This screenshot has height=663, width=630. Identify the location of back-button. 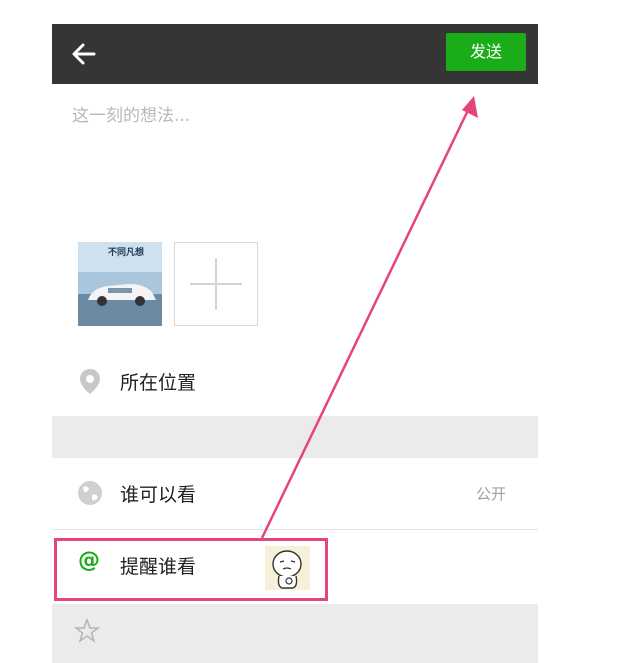
(84, 54).